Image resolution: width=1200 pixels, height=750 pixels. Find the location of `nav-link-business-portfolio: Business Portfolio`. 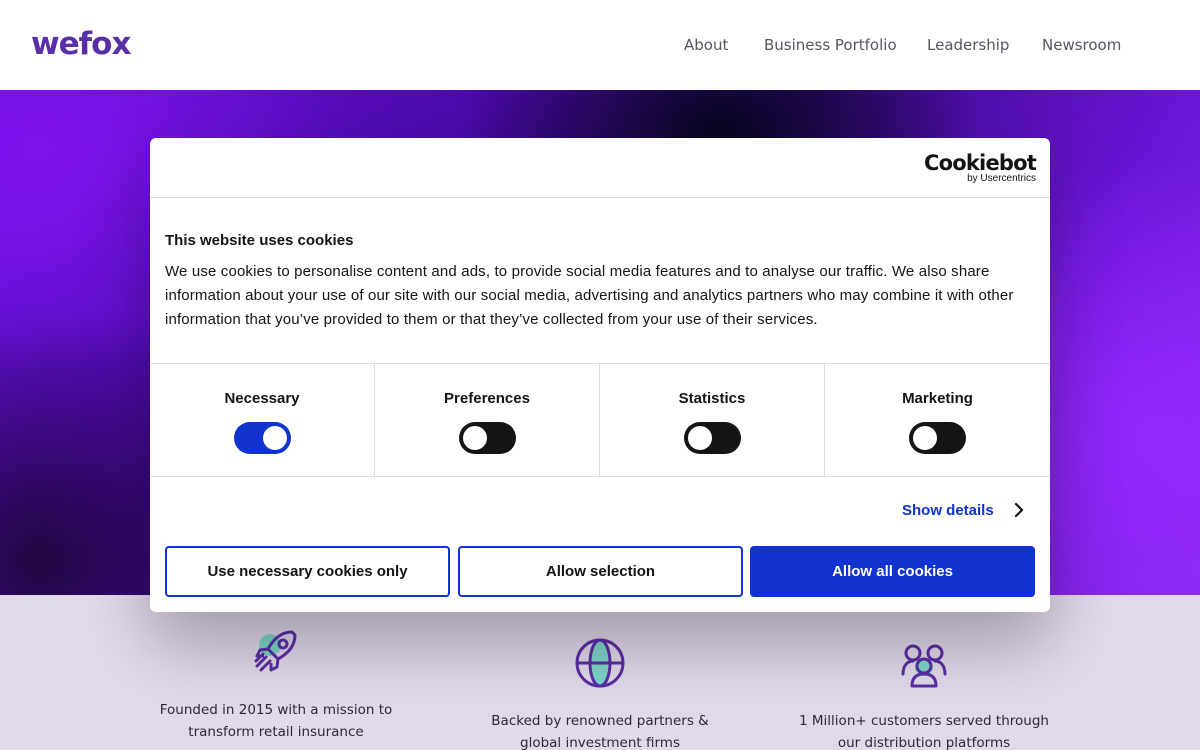

nav-link-business-portfolio: Business Portfolio is located at coordinates (830, 45).